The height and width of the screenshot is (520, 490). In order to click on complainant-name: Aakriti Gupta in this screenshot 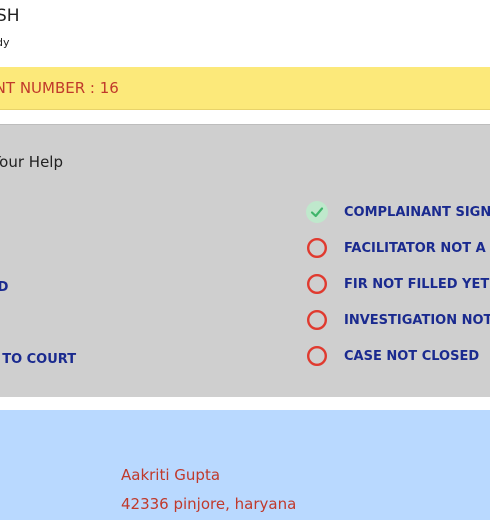, I will do `click(171, 475)`.